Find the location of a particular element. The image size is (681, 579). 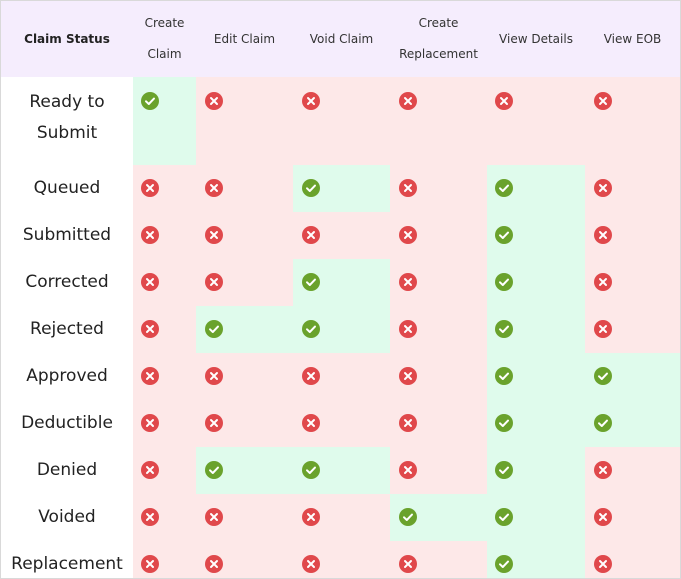

status-text: Corrected is located at coordinates (67, 282).